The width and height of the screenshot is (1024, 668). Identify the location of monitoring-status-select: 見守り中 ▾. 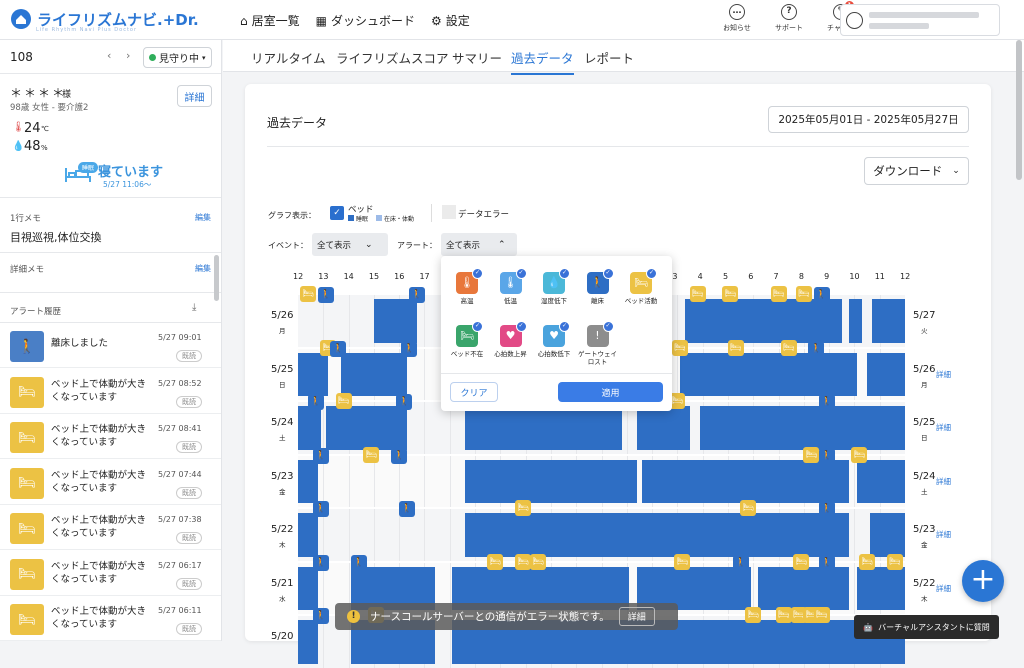
(177, 57).